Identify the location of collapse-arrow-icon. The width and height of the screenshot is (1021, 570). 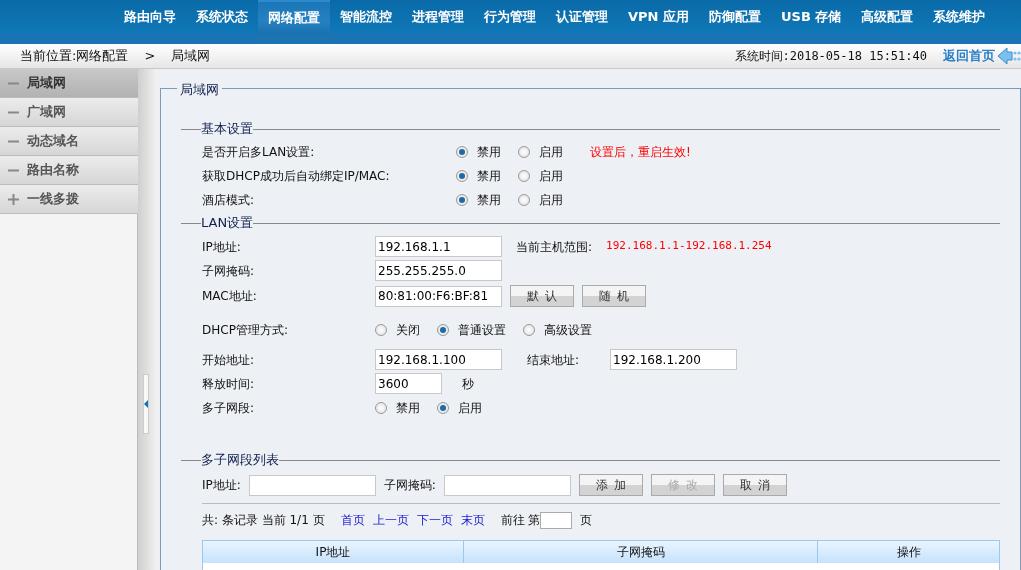
(146, 404).